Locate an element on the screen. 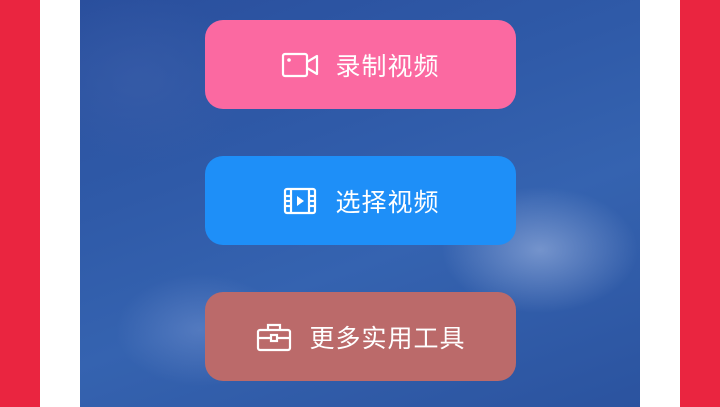  select-video-button: 选择视频 is located at coordinates (360, 200).